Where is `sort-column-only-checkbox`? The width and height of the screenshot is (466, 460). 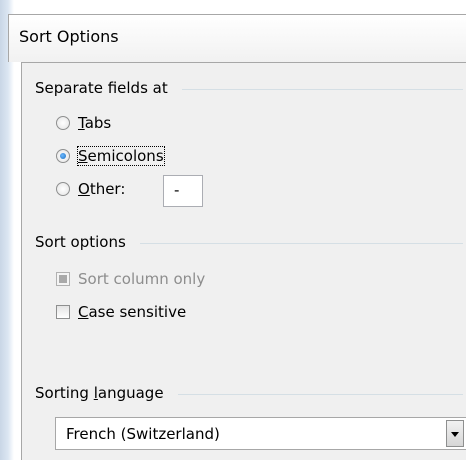 sort-column-only-checkbox is located at coordinates (63, 279).